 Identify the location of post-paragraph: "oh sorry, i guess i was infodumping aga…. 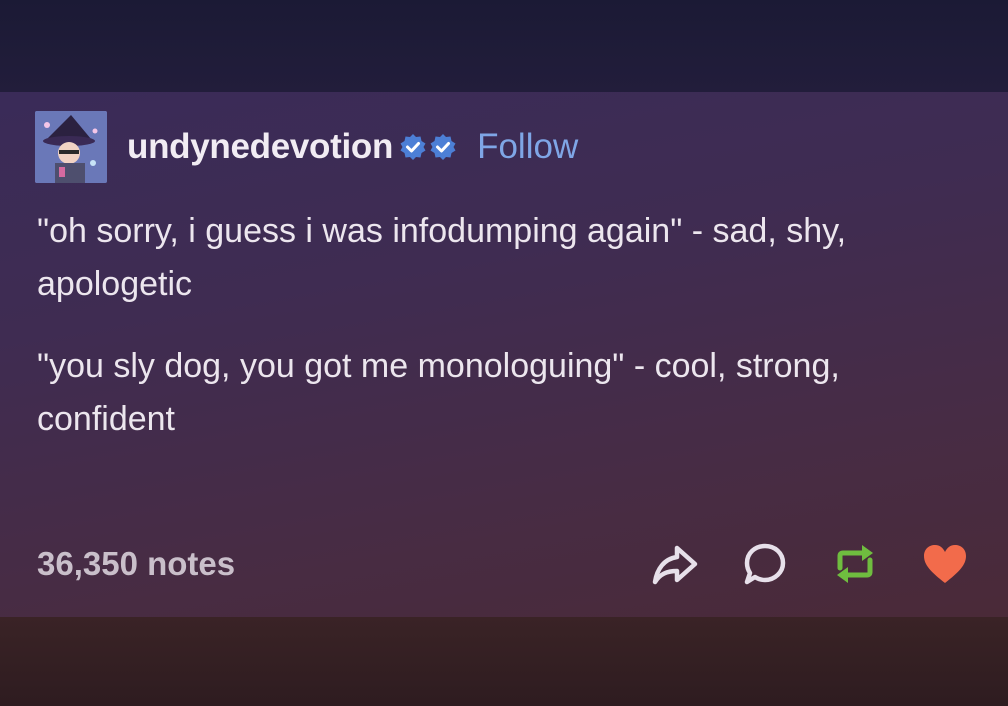
(442, 257).